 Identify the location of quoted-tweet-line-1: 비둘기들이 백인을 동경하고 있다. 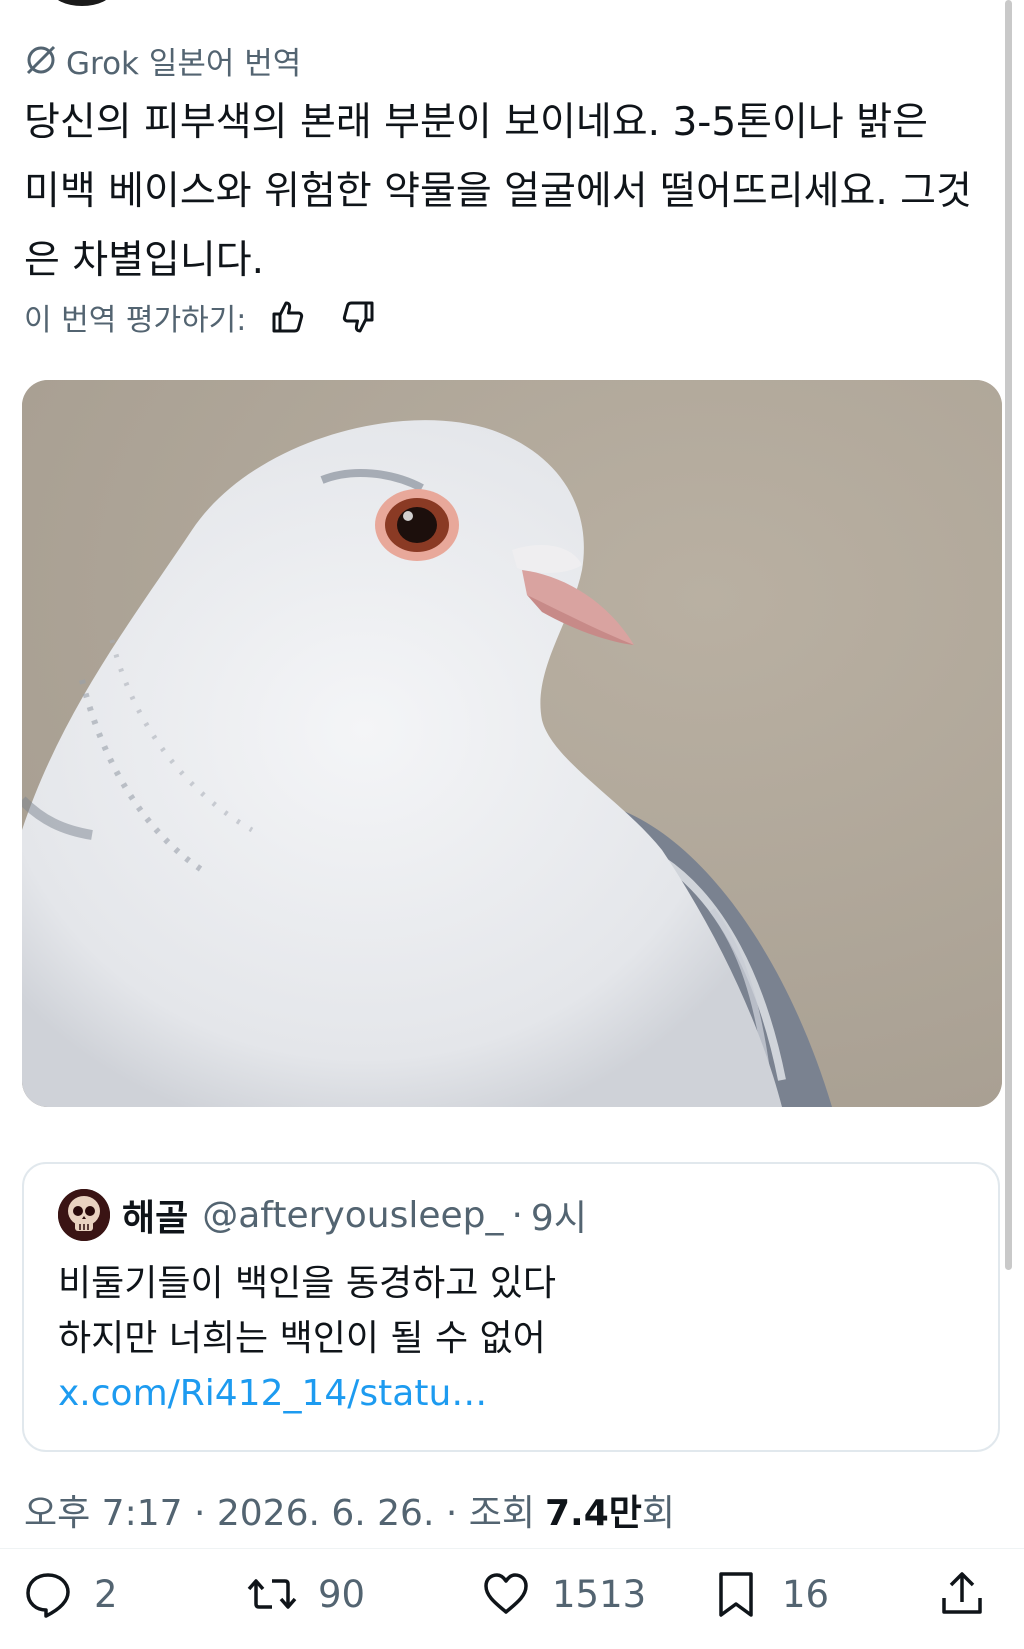
(307, 1283).